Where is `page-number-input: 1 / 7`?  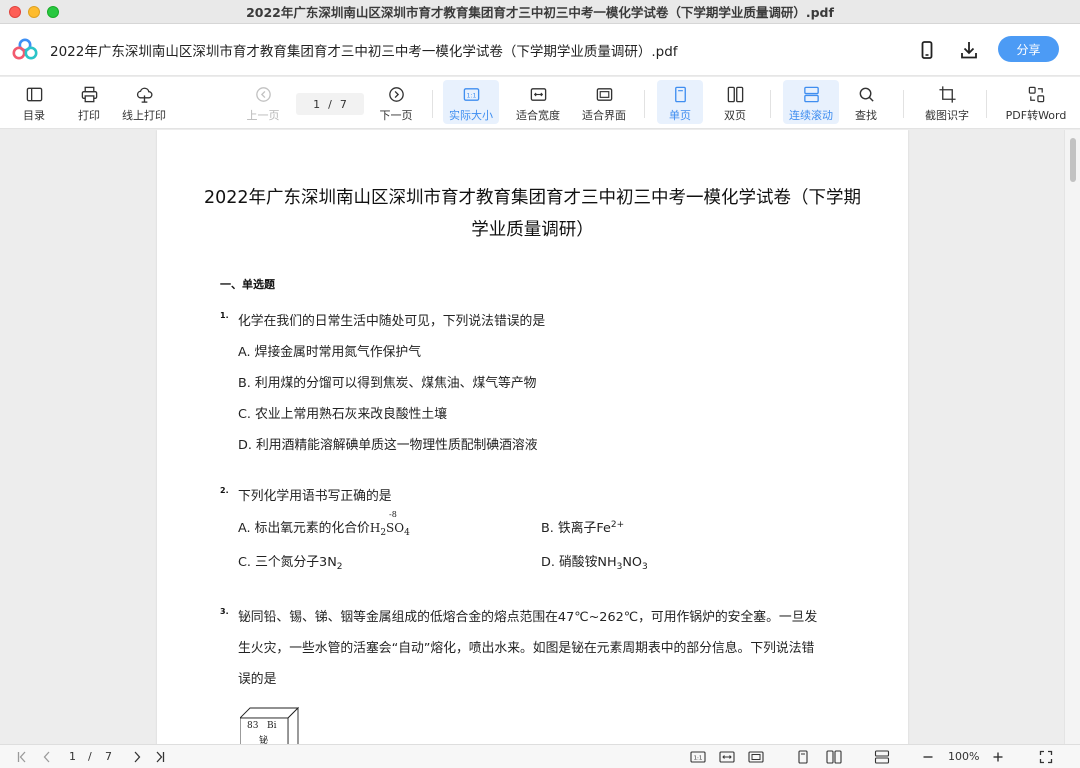
page-number-input: 1 / 7 is located at coordinates (330, 104).